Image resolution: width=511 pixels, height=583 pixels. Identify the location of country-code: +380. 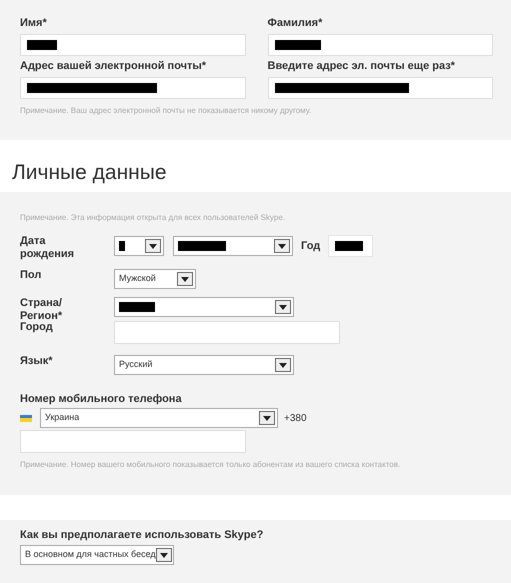
(295, 419).